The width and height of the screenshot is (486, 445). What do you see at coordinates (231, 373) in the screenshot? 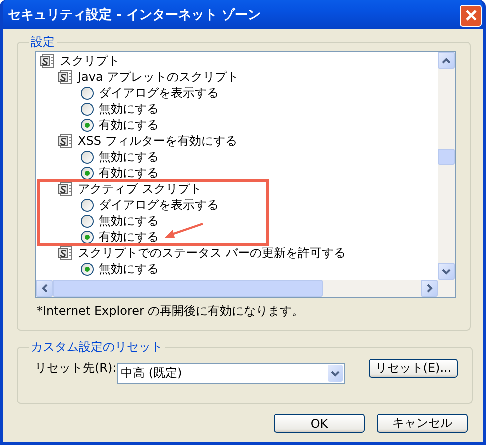
I see `reset-level-dropdown: 中高 (既定)` at bounding box center [231, 373].